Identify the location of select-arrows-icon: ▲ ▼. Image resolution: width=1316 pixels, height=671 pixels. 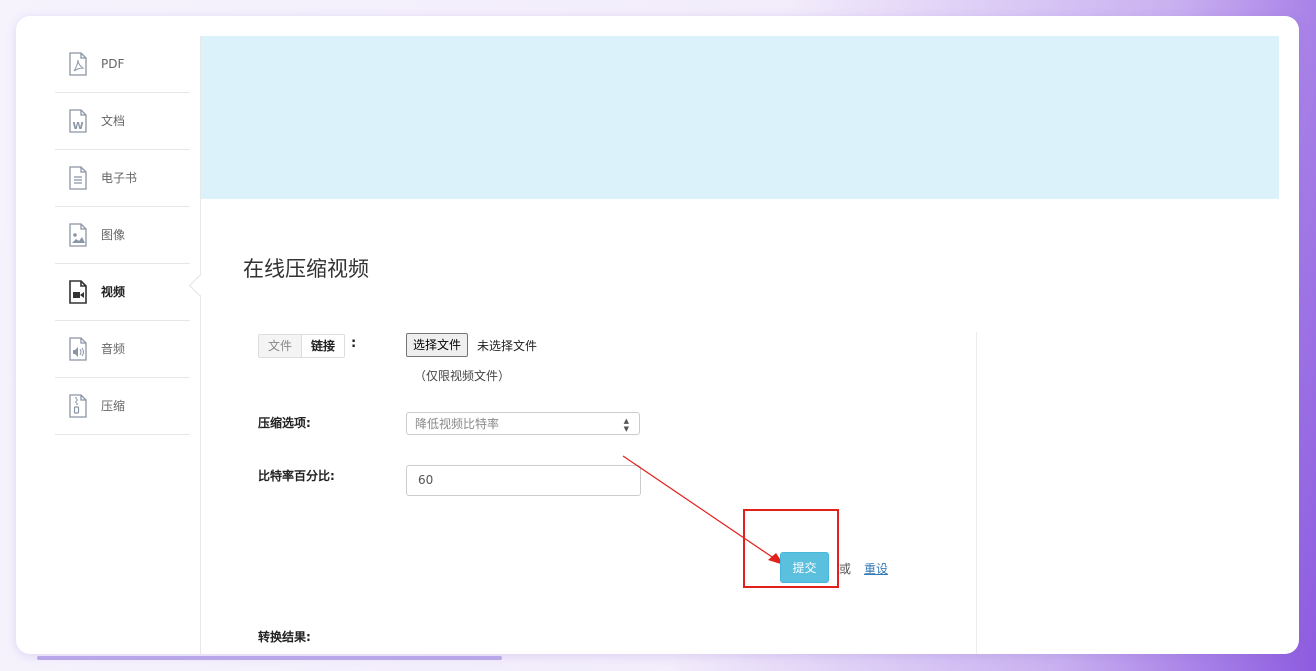
(626, 425).